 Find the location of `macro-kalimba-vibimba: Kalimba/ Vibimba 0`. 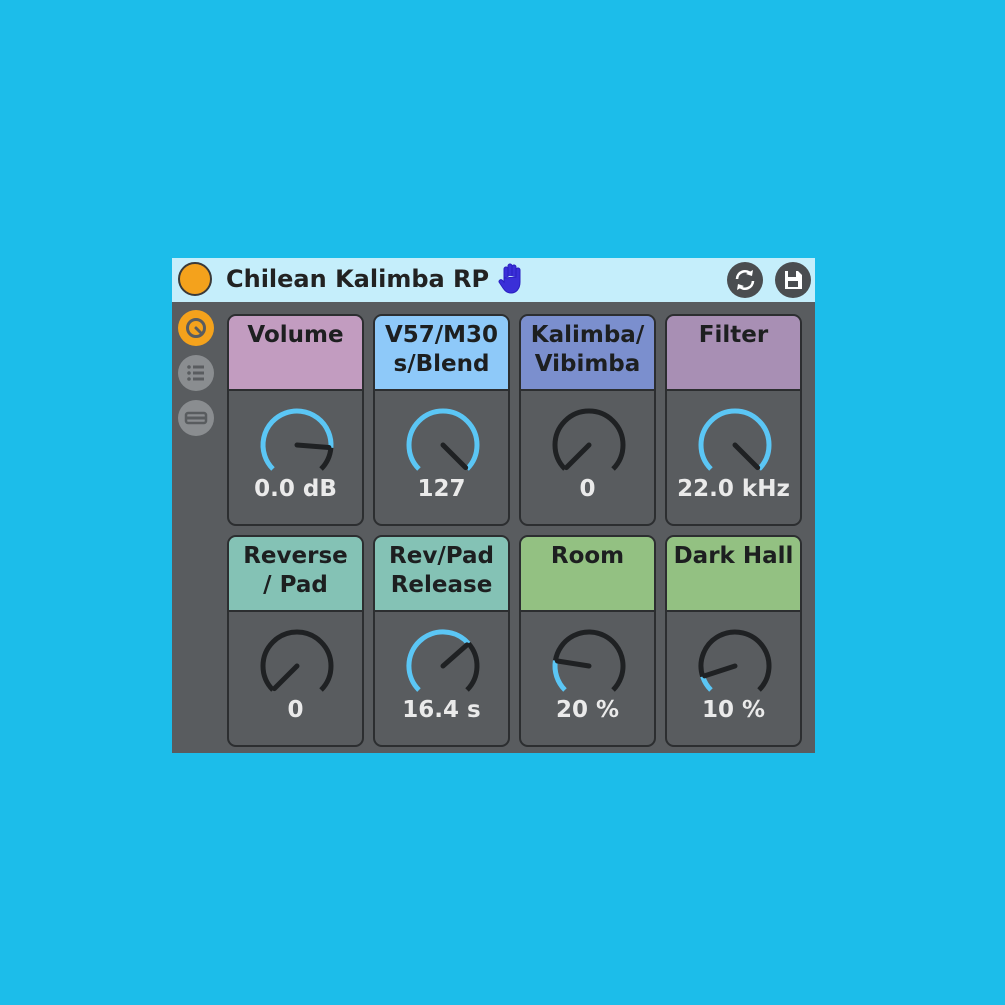

macro-kalimba-vibimba: Kalimba/ Vibimba 0 is located at coordinates (587, 420).